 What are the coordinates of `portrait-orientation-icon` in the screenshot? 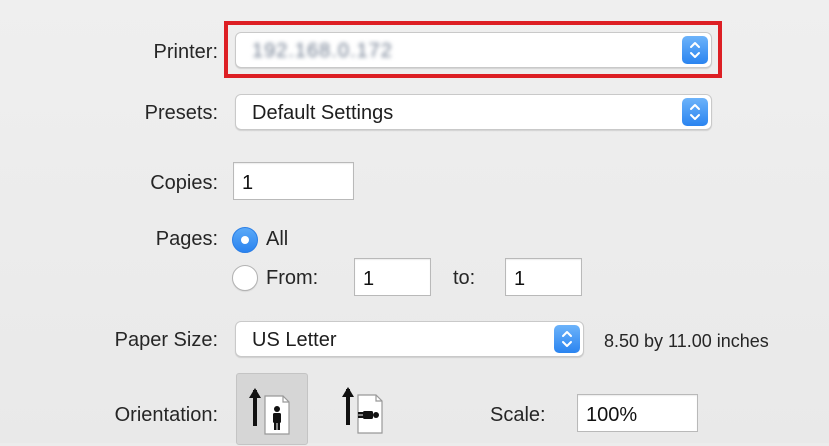 It's located at (269, 411).